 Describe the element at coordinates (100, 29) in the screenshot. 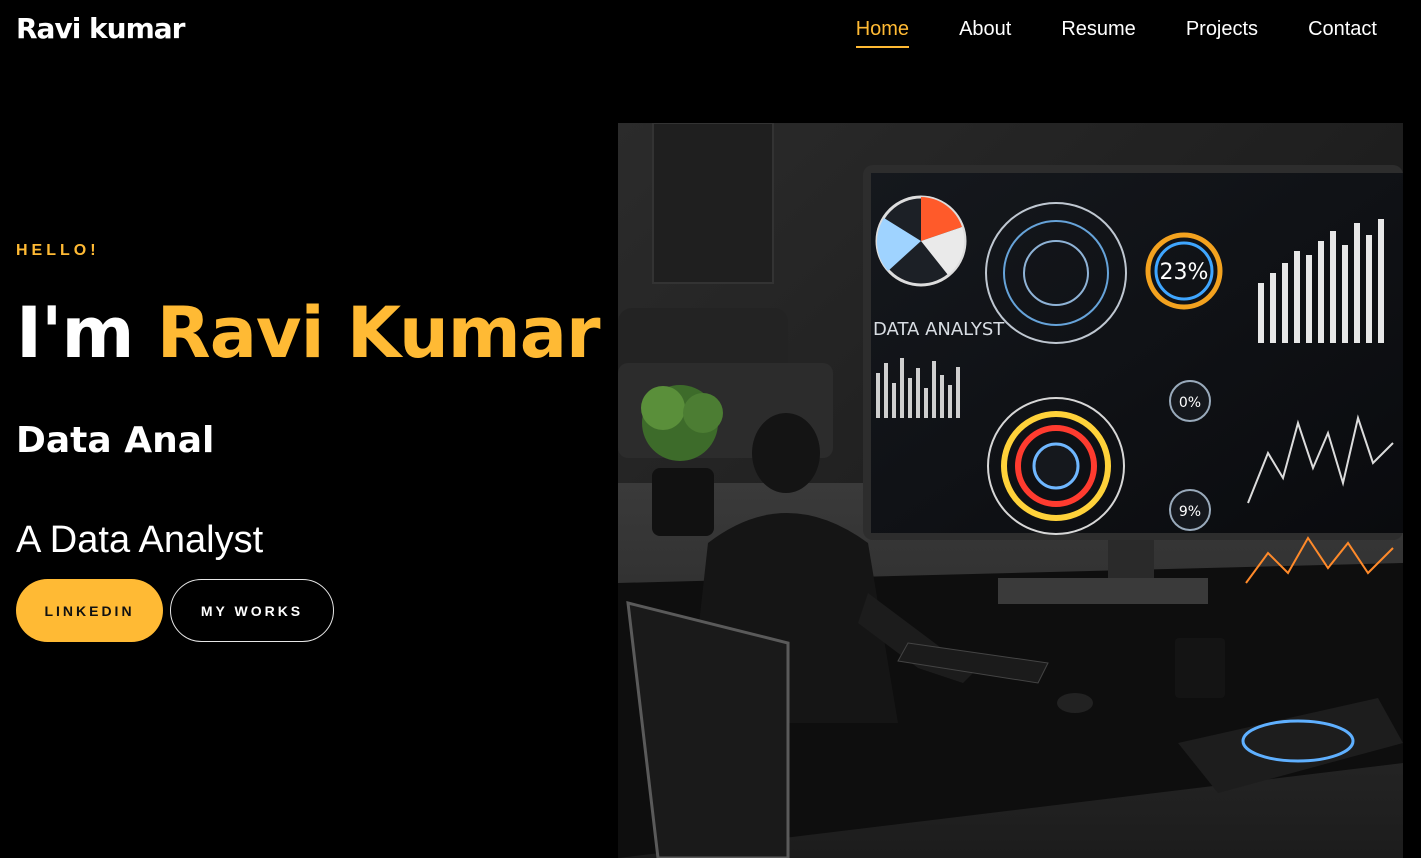

I see `site-logo: Ravi kumar` at that location.